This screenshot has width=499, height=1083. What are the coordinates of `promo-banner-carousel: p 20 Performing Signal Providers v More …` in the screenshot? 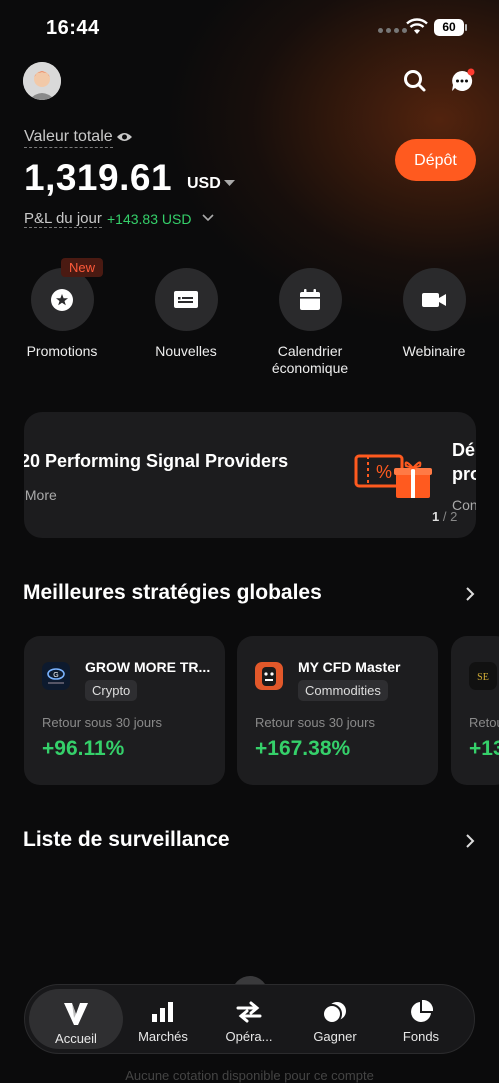 It's located at (250, 475).